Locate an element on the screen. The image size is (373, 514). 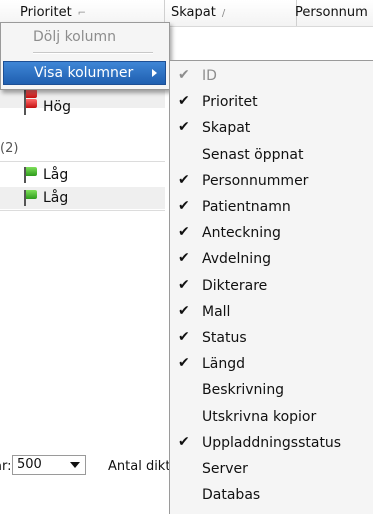
sort-indicator-icon: / is located at coordinates (223, 13).